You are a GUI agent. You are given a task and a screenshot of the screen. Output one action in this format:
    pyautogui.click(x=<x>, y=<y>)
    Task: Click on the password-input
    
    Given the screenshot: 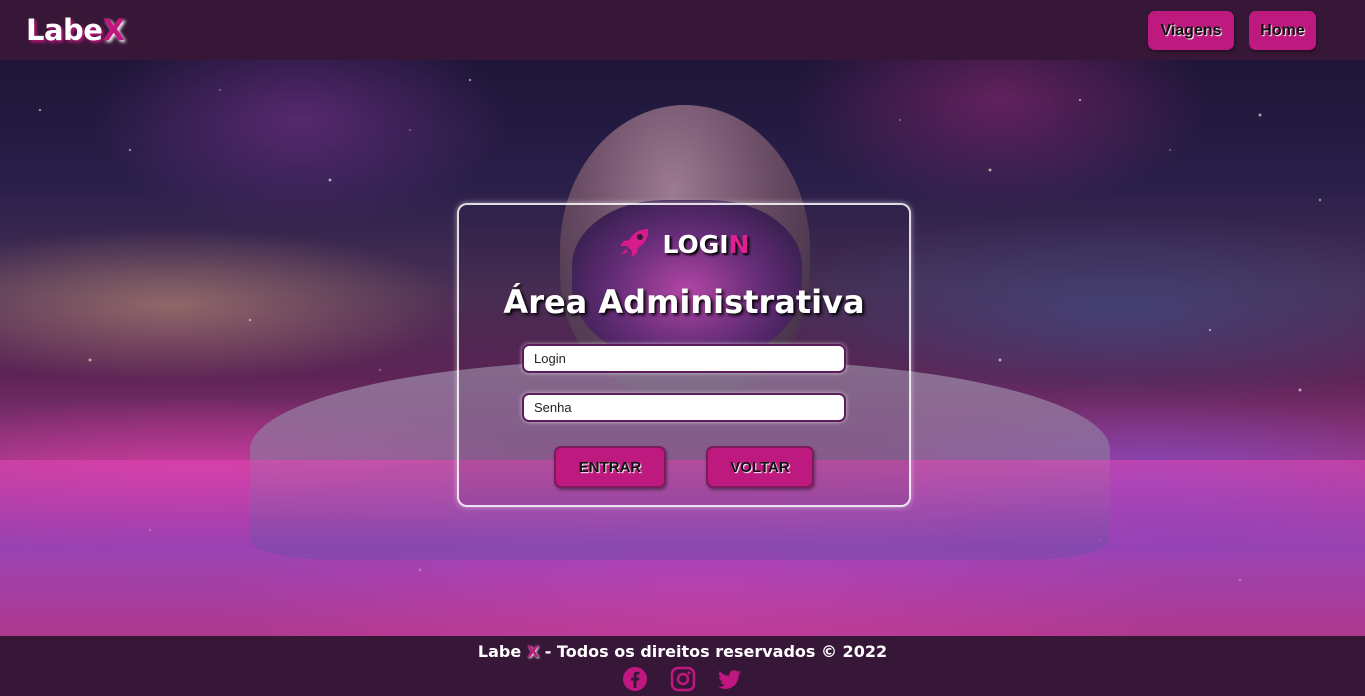 What is the action you would take?
    pyautogui.click(x=684, y=407)
    